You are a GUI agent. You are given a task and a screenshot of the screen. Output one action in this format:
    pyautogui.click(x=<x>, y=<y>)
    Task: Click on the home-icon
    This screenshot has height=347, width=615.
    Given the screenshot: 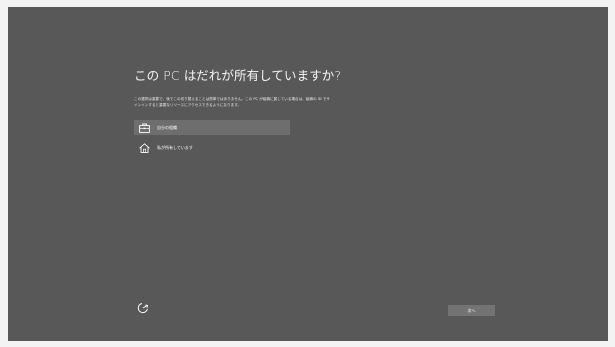 What is the action you would take?
    pyautogui.click(x=144, y=148)
    